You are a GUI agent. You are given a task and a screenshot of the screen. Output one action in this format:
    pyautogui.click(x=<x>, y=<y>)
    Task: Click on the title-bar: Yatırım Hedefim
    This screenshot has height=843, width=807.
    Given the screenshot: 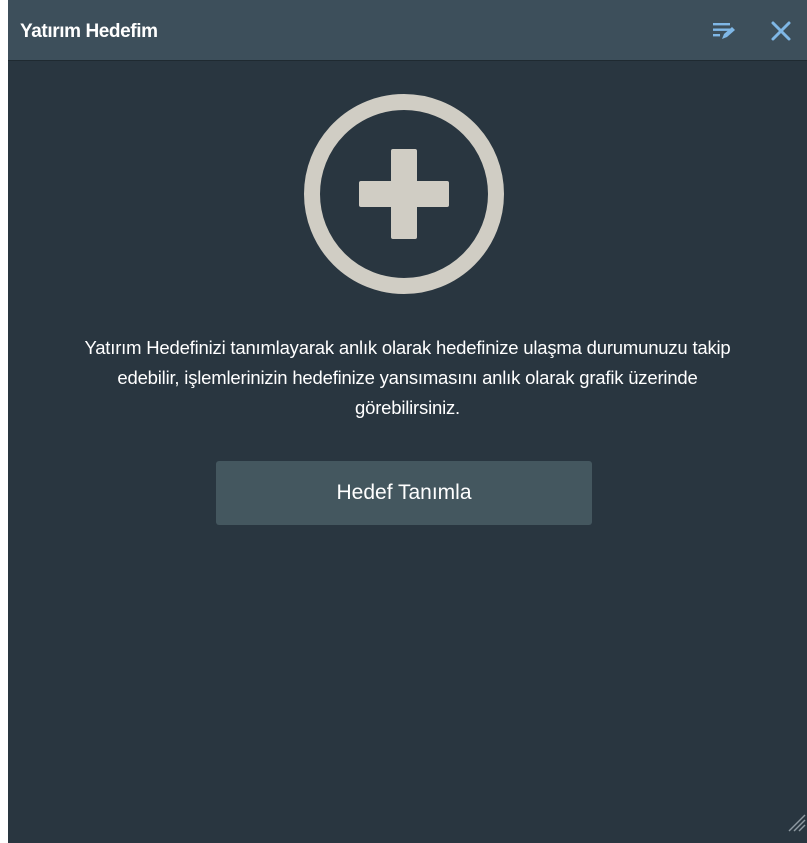 What is the action you would take?
    pyautogui.click(x=407, y=30)
    